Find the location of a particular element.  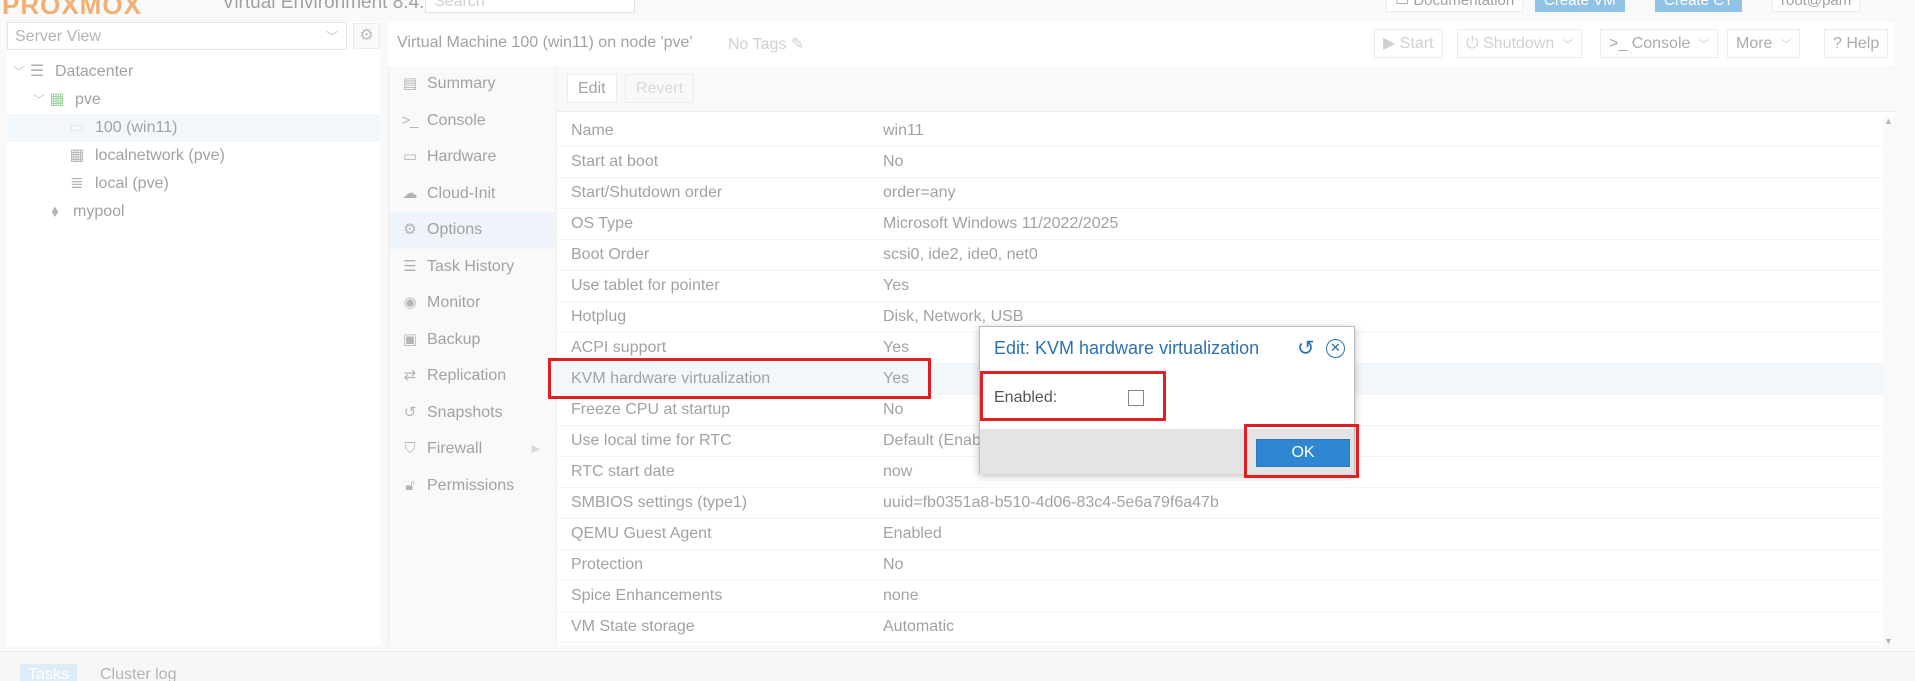

dialog-title: Edit: KVM hardware virtualization is located at coordinates (1127, 348).